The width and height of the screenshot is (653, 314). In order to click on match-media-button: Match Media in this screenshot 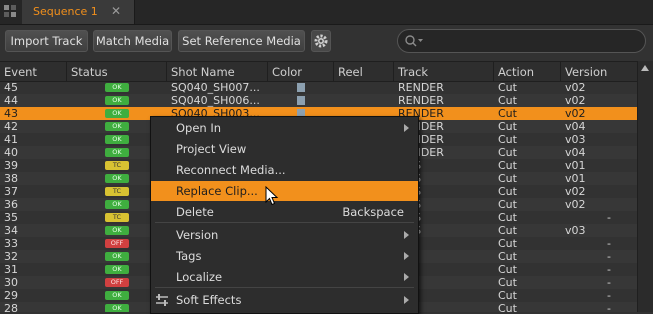, I will do `click(132, 41)`.